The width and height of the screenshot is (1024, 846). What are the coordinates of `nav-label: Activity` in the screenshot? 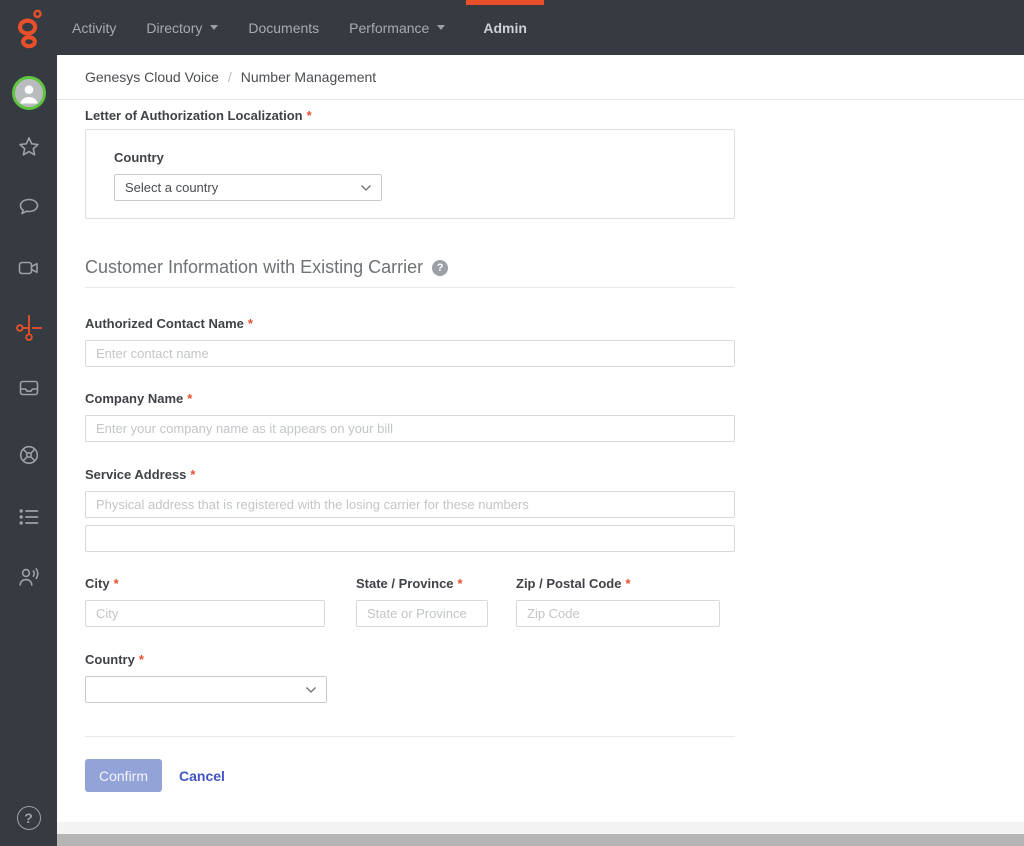 It's located at (94, 27).